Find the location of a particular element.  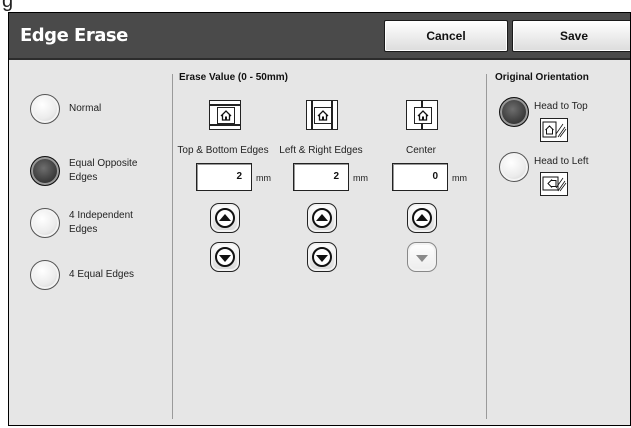

top-bottom-edge-icon is located at coordinates (225, 115).